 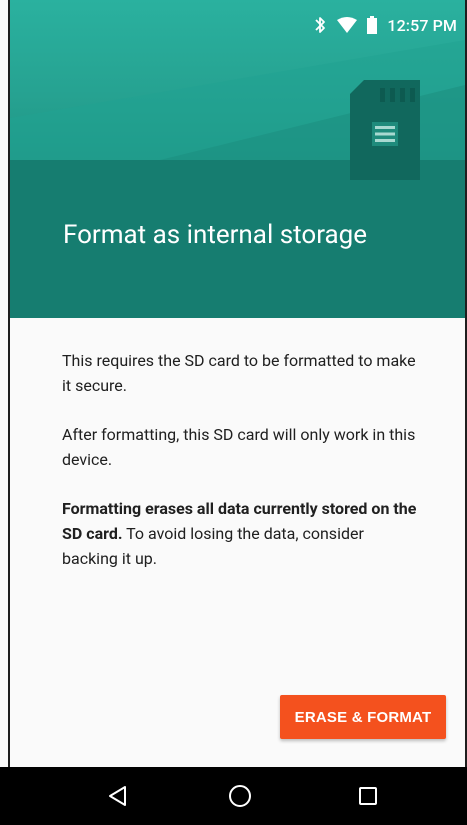 I want to click on status-time: 12:57 PM, so click(x=422, y=25).